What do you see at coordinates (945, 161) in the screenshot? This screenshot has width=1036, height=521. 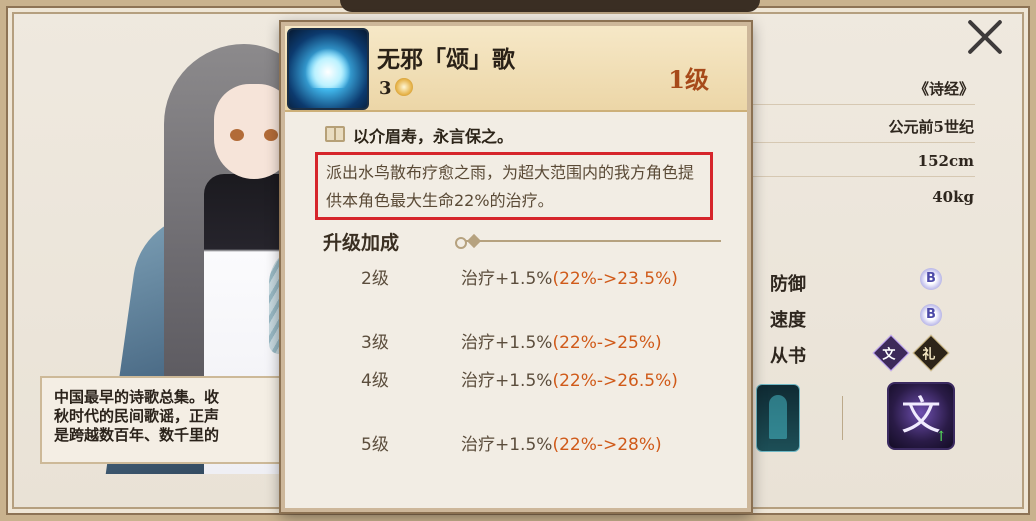 I see `info-height: 152cm` at bounding box center [945, 161].